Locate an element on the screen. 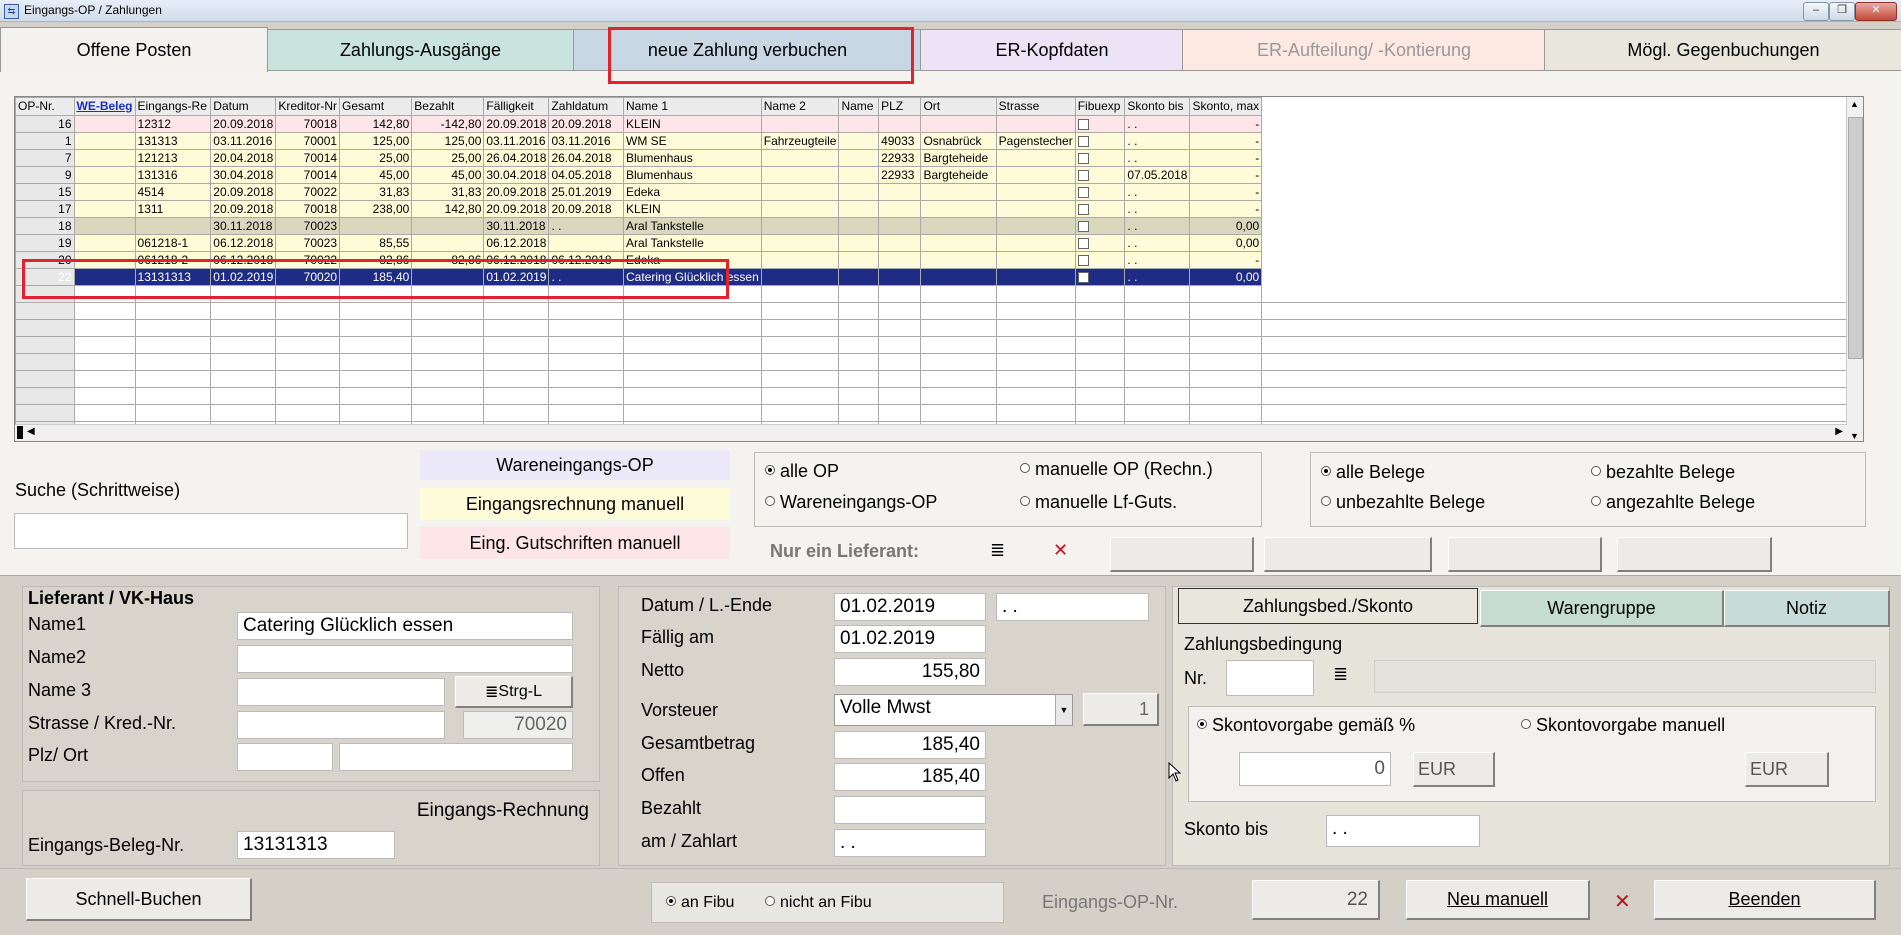  name1-field: Catering Glücklich essen is located at coordinates (405, 626).